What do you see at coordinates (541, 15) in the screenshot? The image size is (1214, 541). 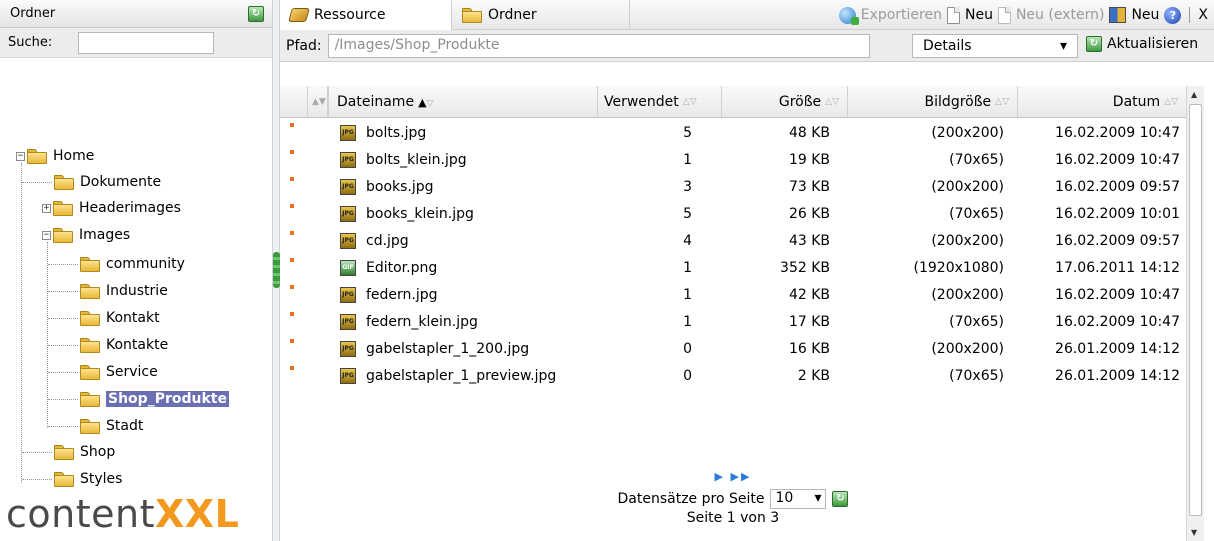 I see `tab-folder: Ordner` at bounding box center [541, 15].